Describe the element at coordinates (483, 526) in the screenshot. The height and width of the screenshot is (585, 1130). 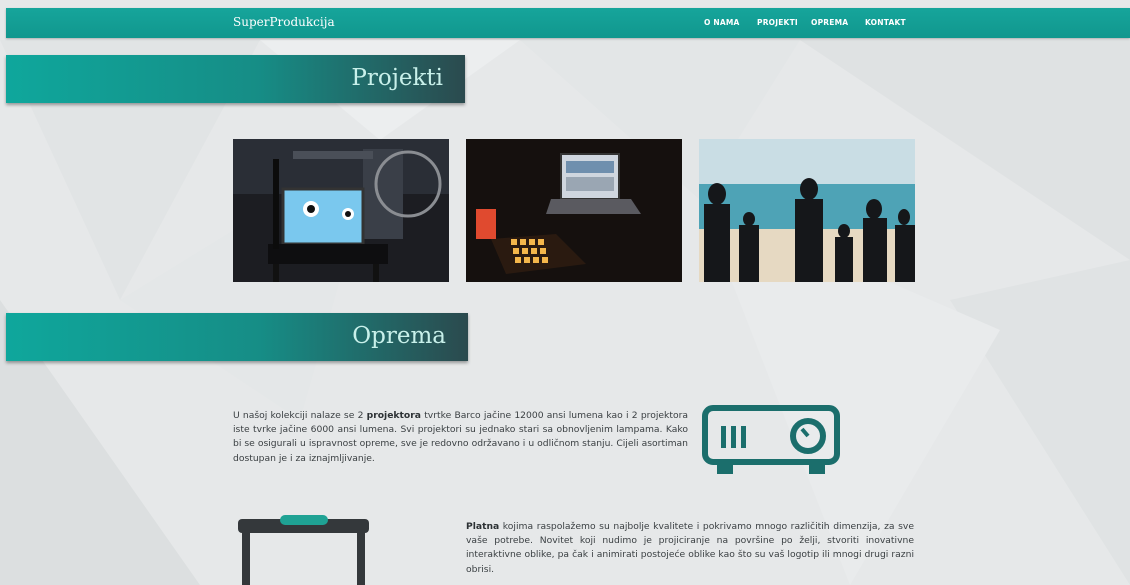
I see `screen-text-bold: Platna` at that location.